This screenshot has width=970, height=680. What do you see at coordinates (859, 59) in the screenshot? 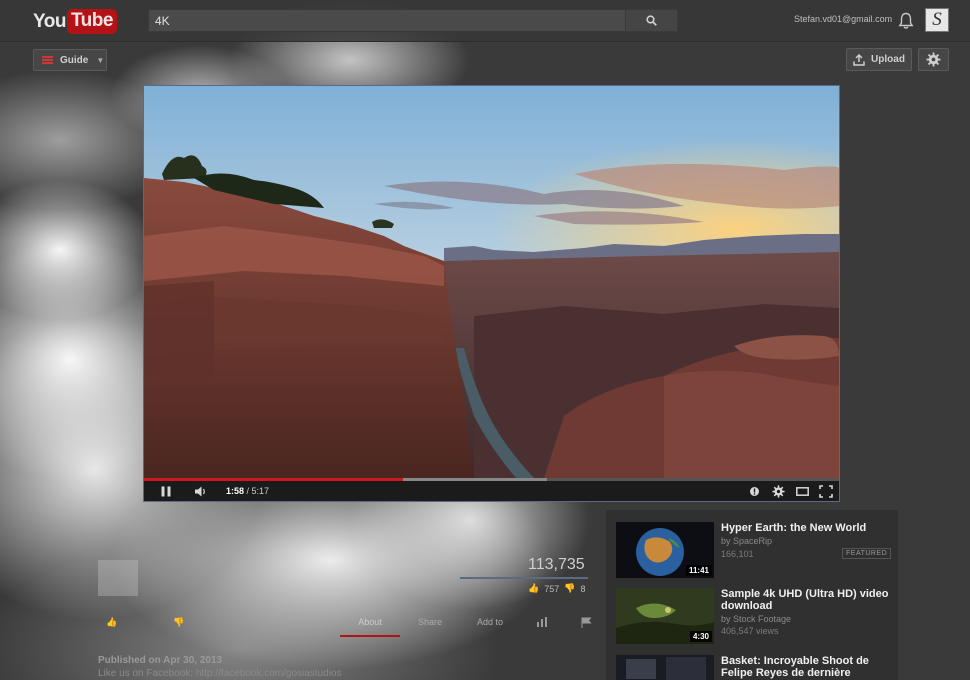
I see `upload-icon` at bounding box center [859, 59].